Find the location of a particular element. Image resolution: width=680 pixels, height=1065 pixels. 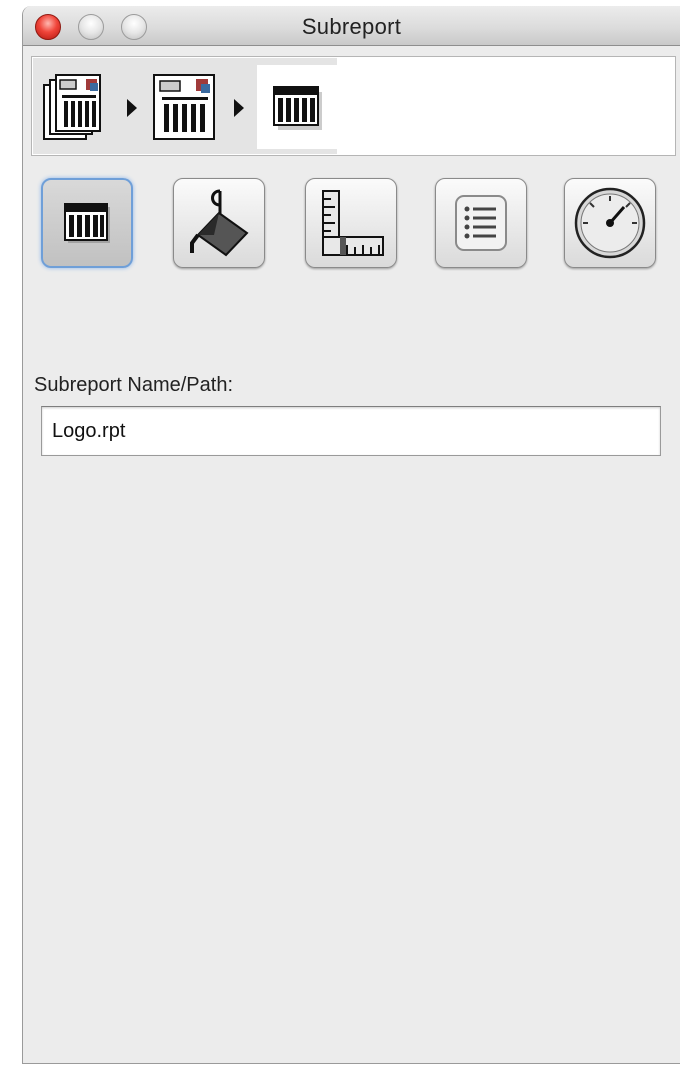

size-position-tab-button is located at coordinates (351, 223).